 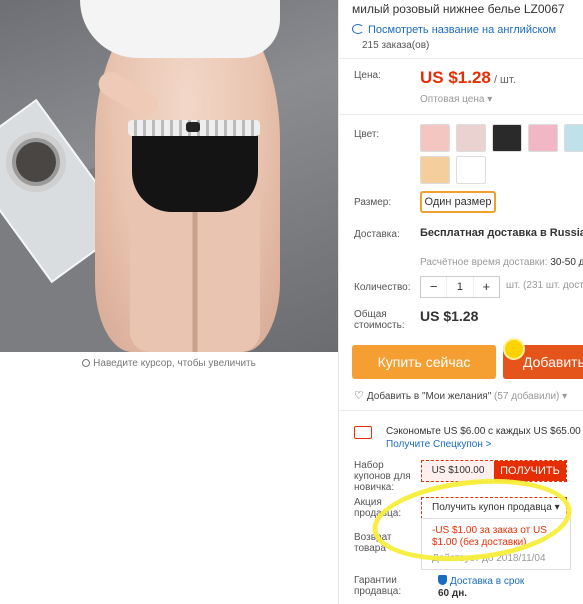 What do you see at coordinates (363, 432) in the screenshot?
I see `coupon-icon` at bounding box center [363, 432].